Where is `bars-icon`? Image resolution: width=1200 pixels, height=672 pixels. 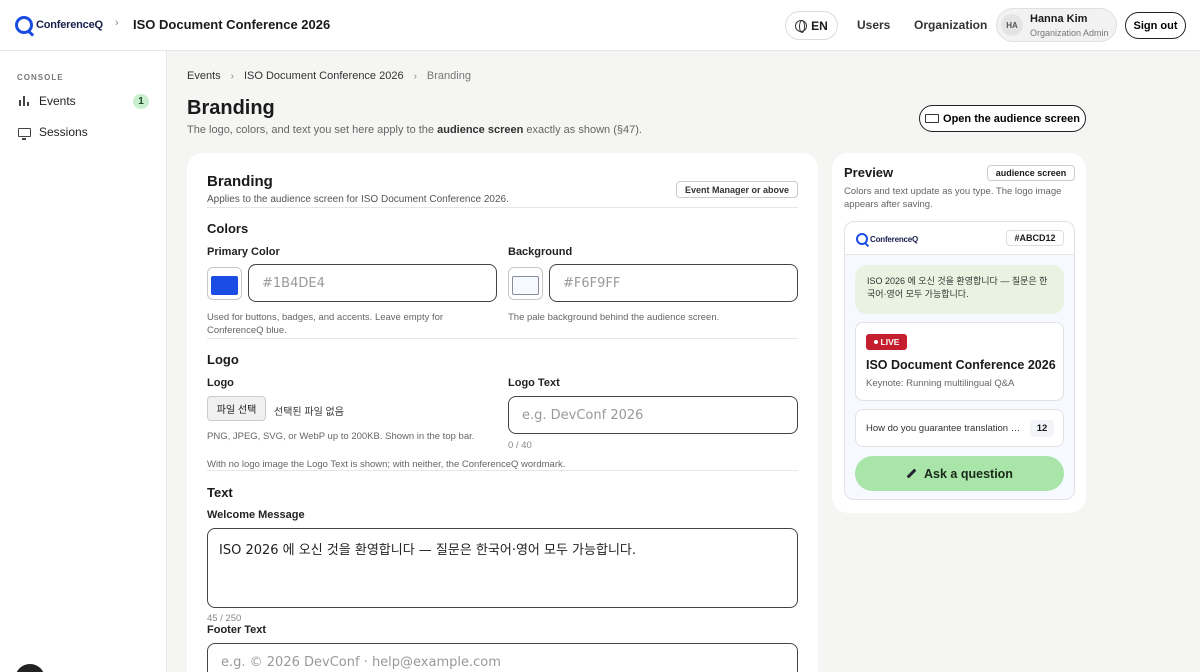
bars-icon is located at coordinates (24, 101).